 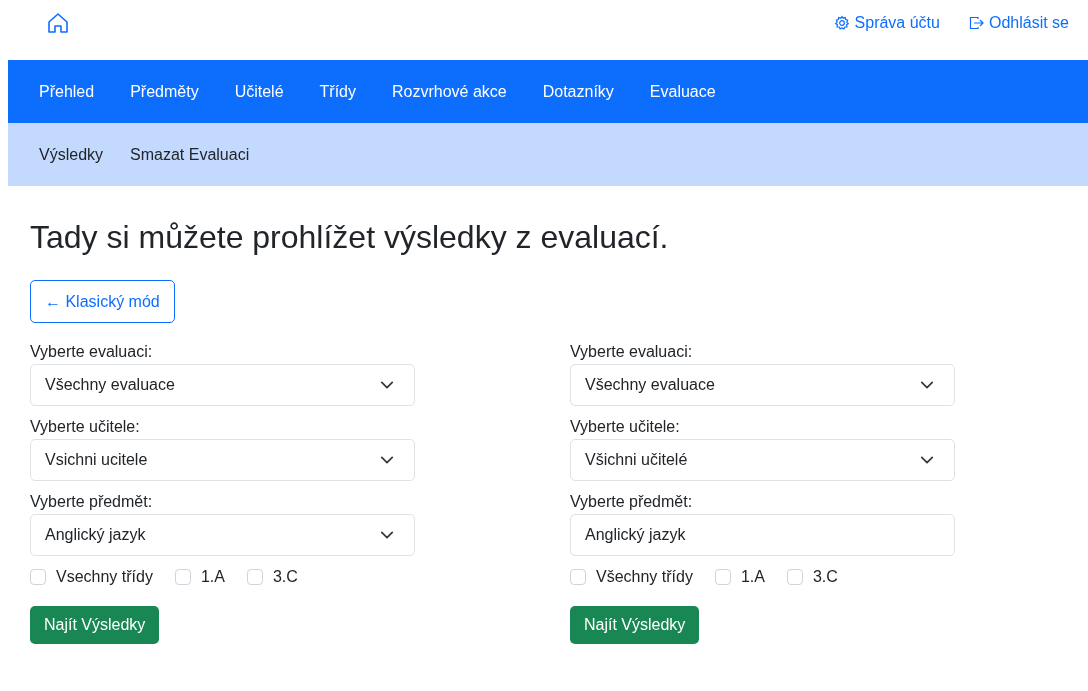 What do you see at coordinates (164, 91) in the screenshot?
I see `nav-link: Předměty` at bounding box center [164, 91].